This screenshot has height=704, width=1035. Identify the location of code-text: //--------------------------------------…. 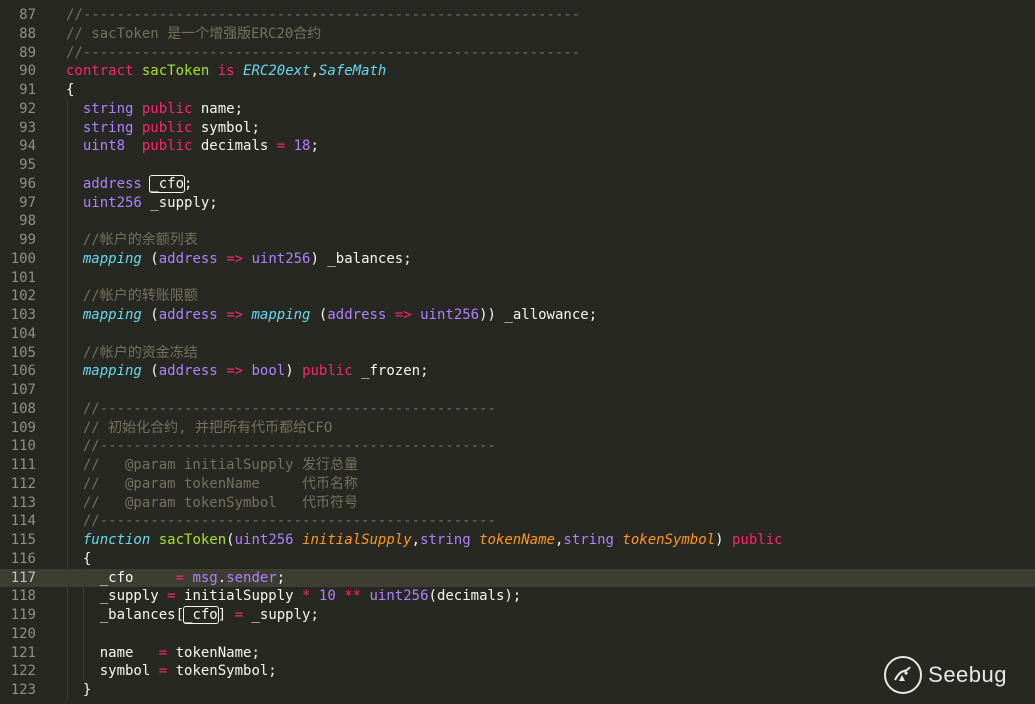
(281, 409).